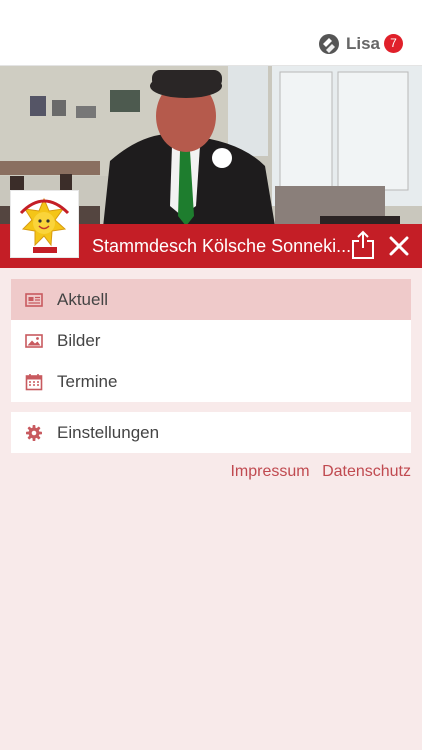  What do you see at coordinates (211, 432) in the screenshot?
I see `menu-item-einstellungen: Einstellungen` at bounding box center [211, 432].